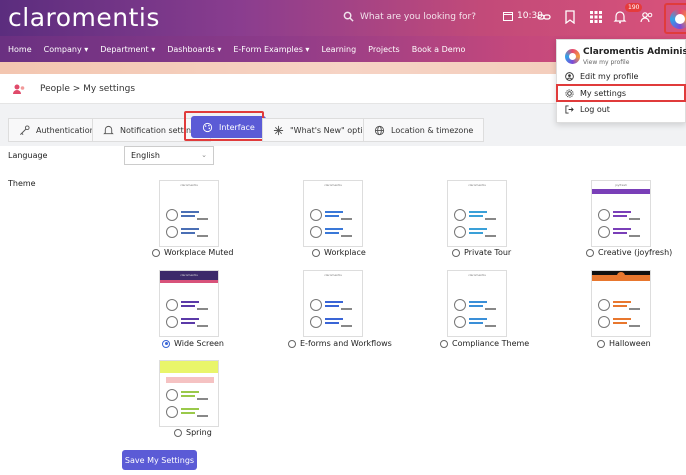 Image resolution: width=686 pixels, height=475 pixels. I want to click on bookmark-icon, so click(570, 17).